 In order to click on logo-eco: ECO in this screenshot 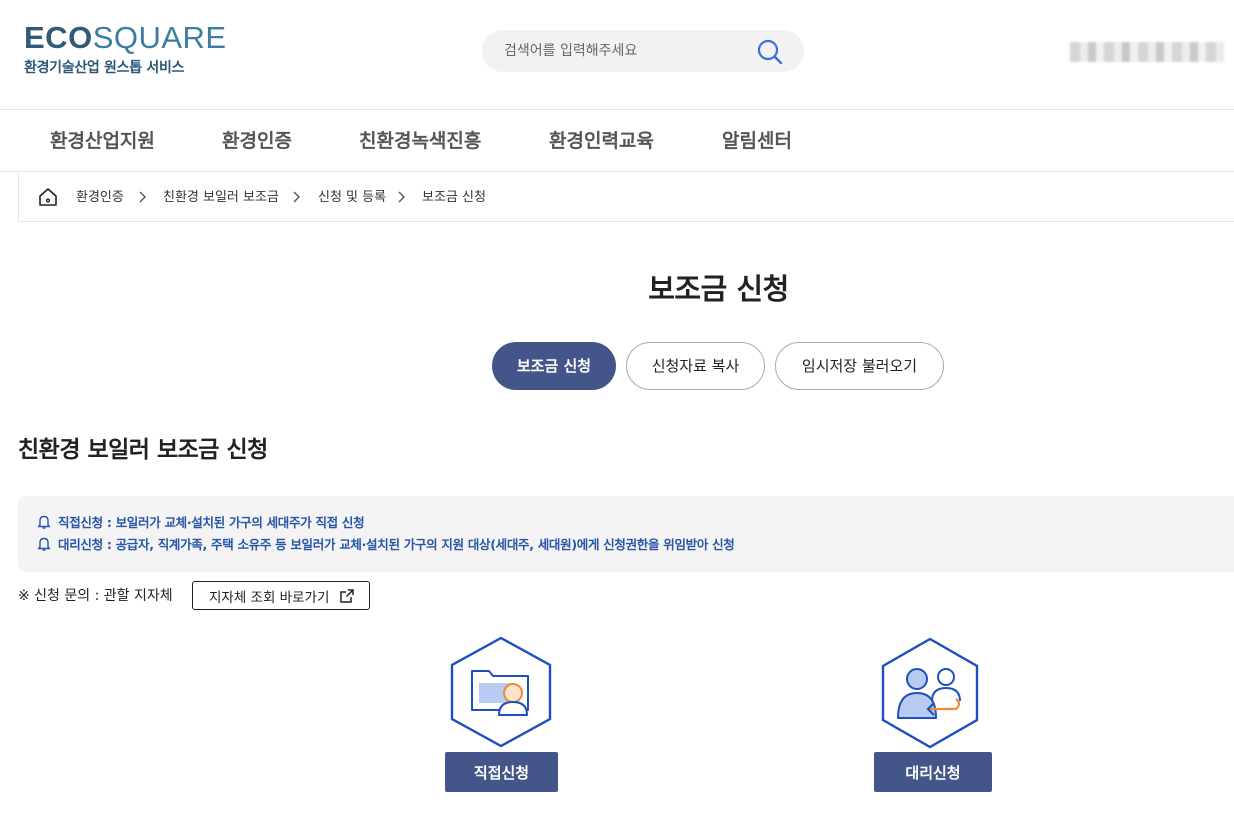, I will do `click(58, 37)`.